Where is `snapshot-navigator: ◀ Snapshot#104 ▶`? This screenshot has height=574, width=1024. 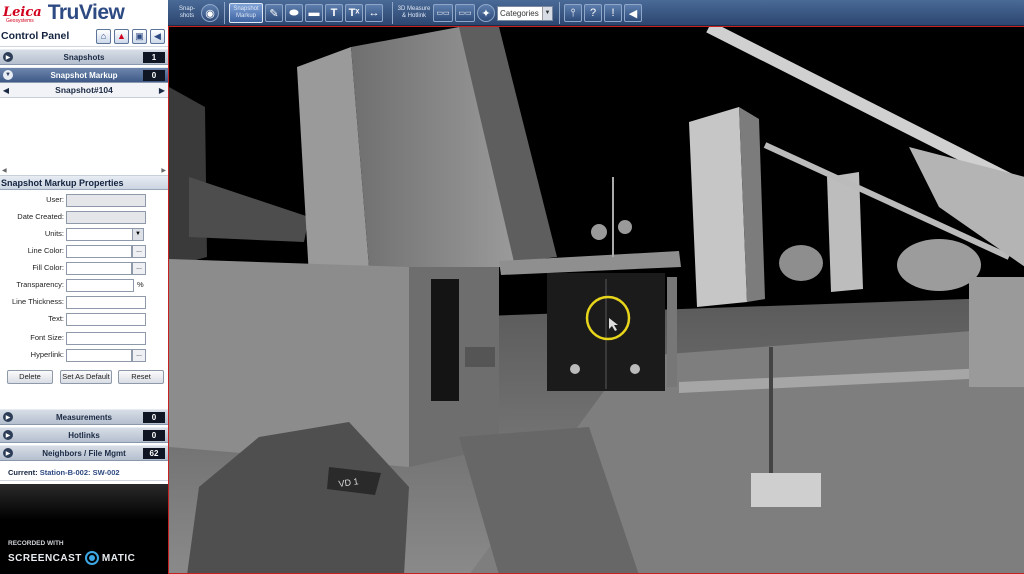
snapshot-navigator: ◀ Snapshot#104 ▶ is located at coordinates (84, 90).